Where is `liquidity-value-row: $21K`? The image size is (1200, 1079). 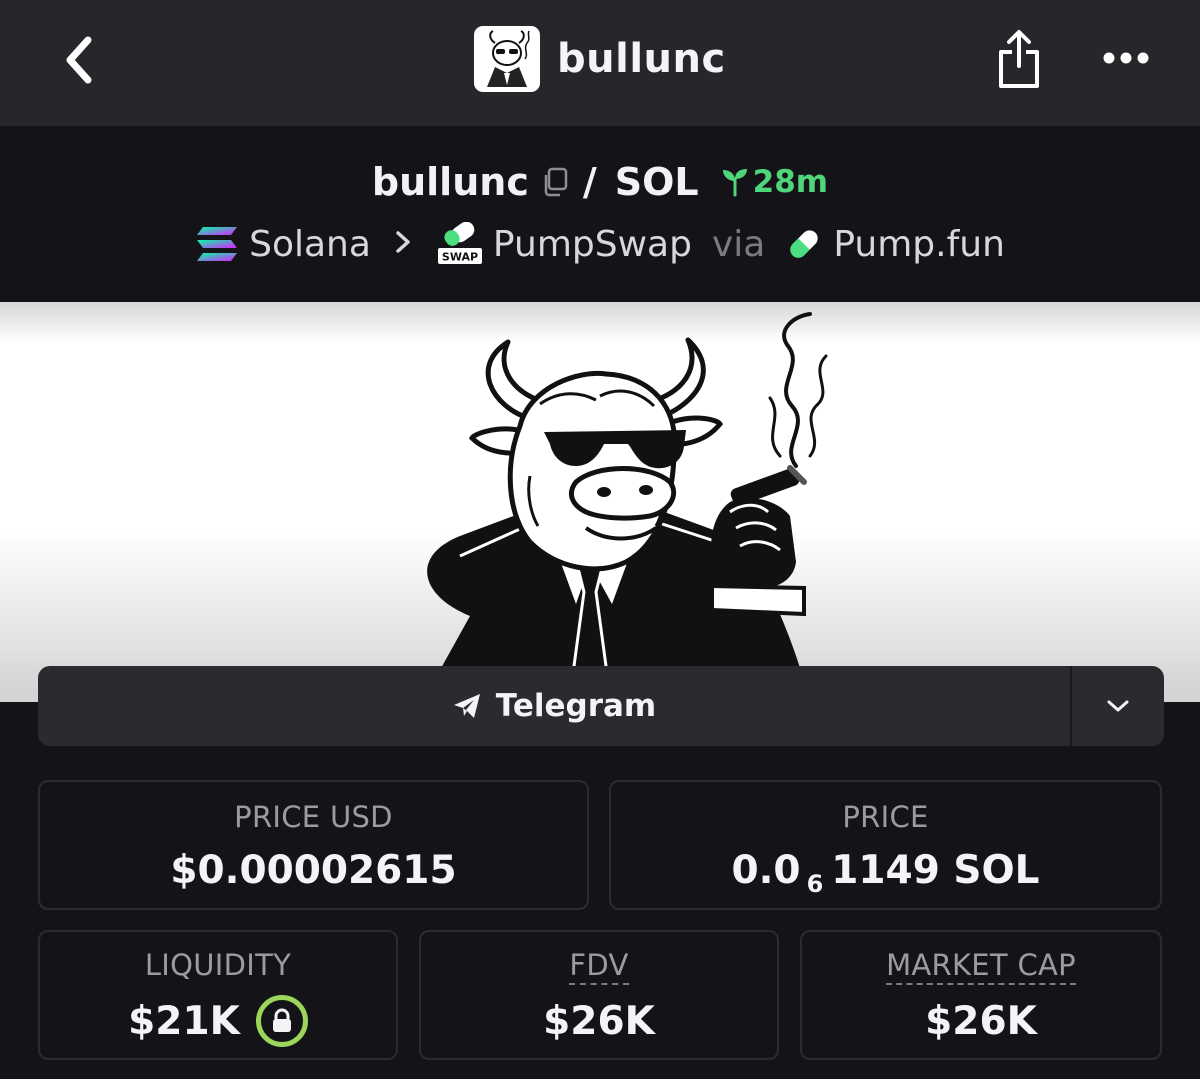
liquidity-value-row: $21K is located at coordinates (218, 1021).